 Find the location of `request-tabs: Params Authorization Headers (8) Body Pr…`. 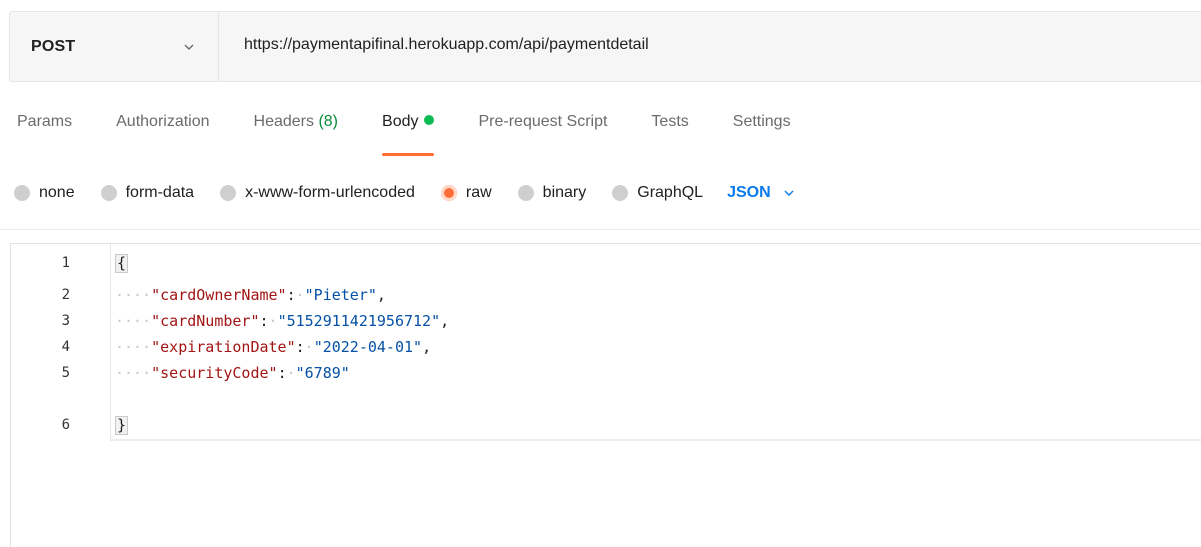

request-tabs: Params Authorization Headers (8) Body Pr… is located at coordinates (426, 135).